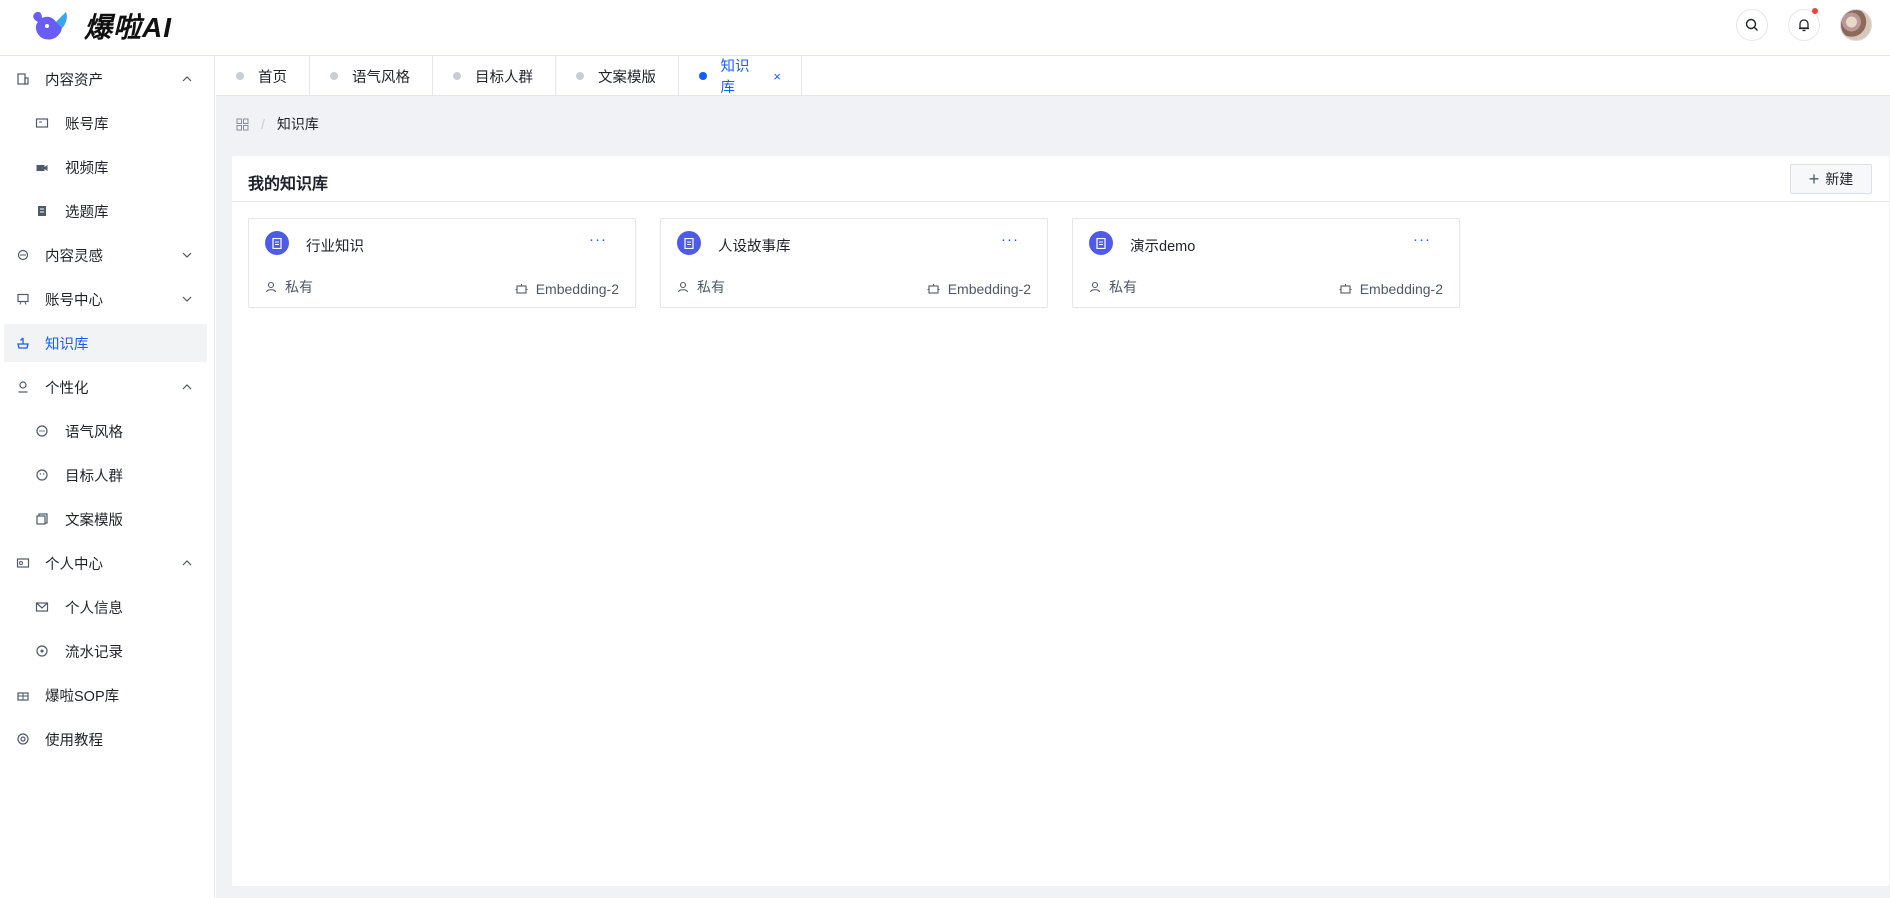 The image size is (1890, 898). What do you see at coordinates (105, 255) in the screenshot?
I see `sidebar-item-content-inspiration: 内容灵感` at bounding box center [105, 255].